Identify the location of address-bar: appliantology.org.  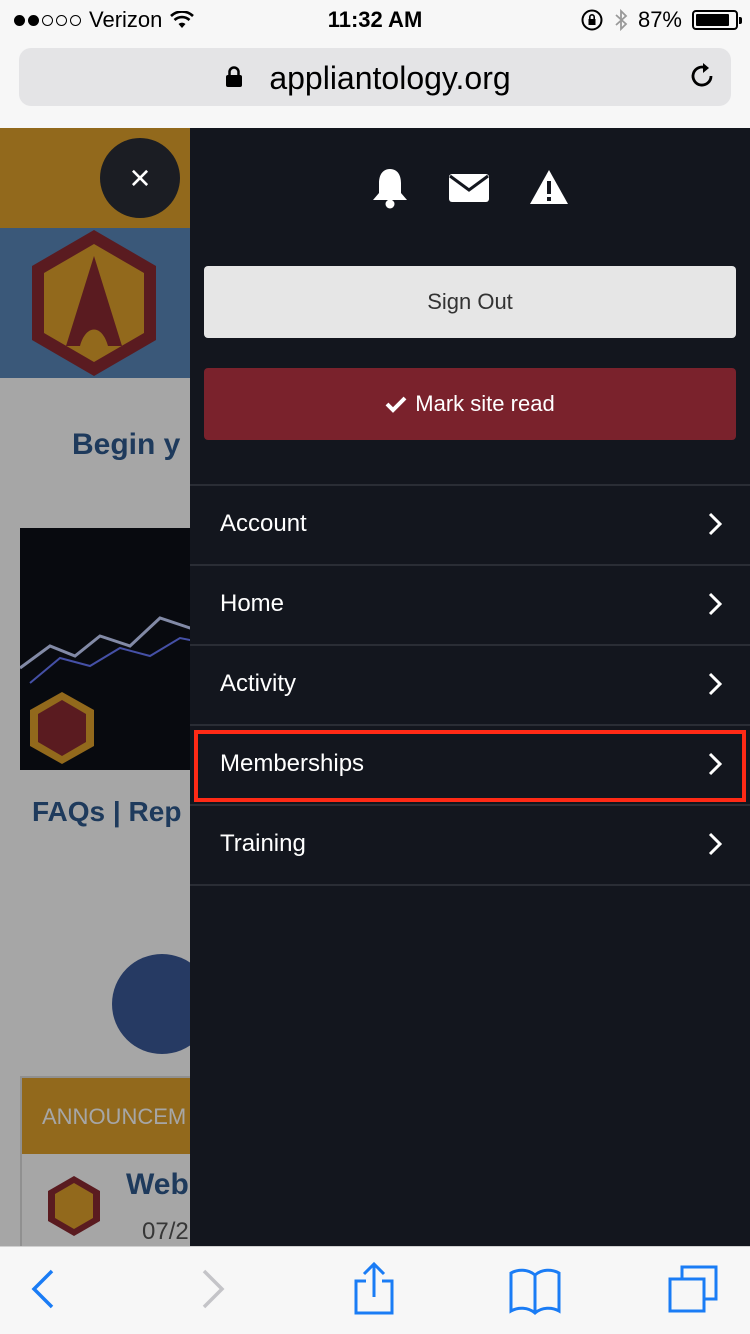
(375, 77).